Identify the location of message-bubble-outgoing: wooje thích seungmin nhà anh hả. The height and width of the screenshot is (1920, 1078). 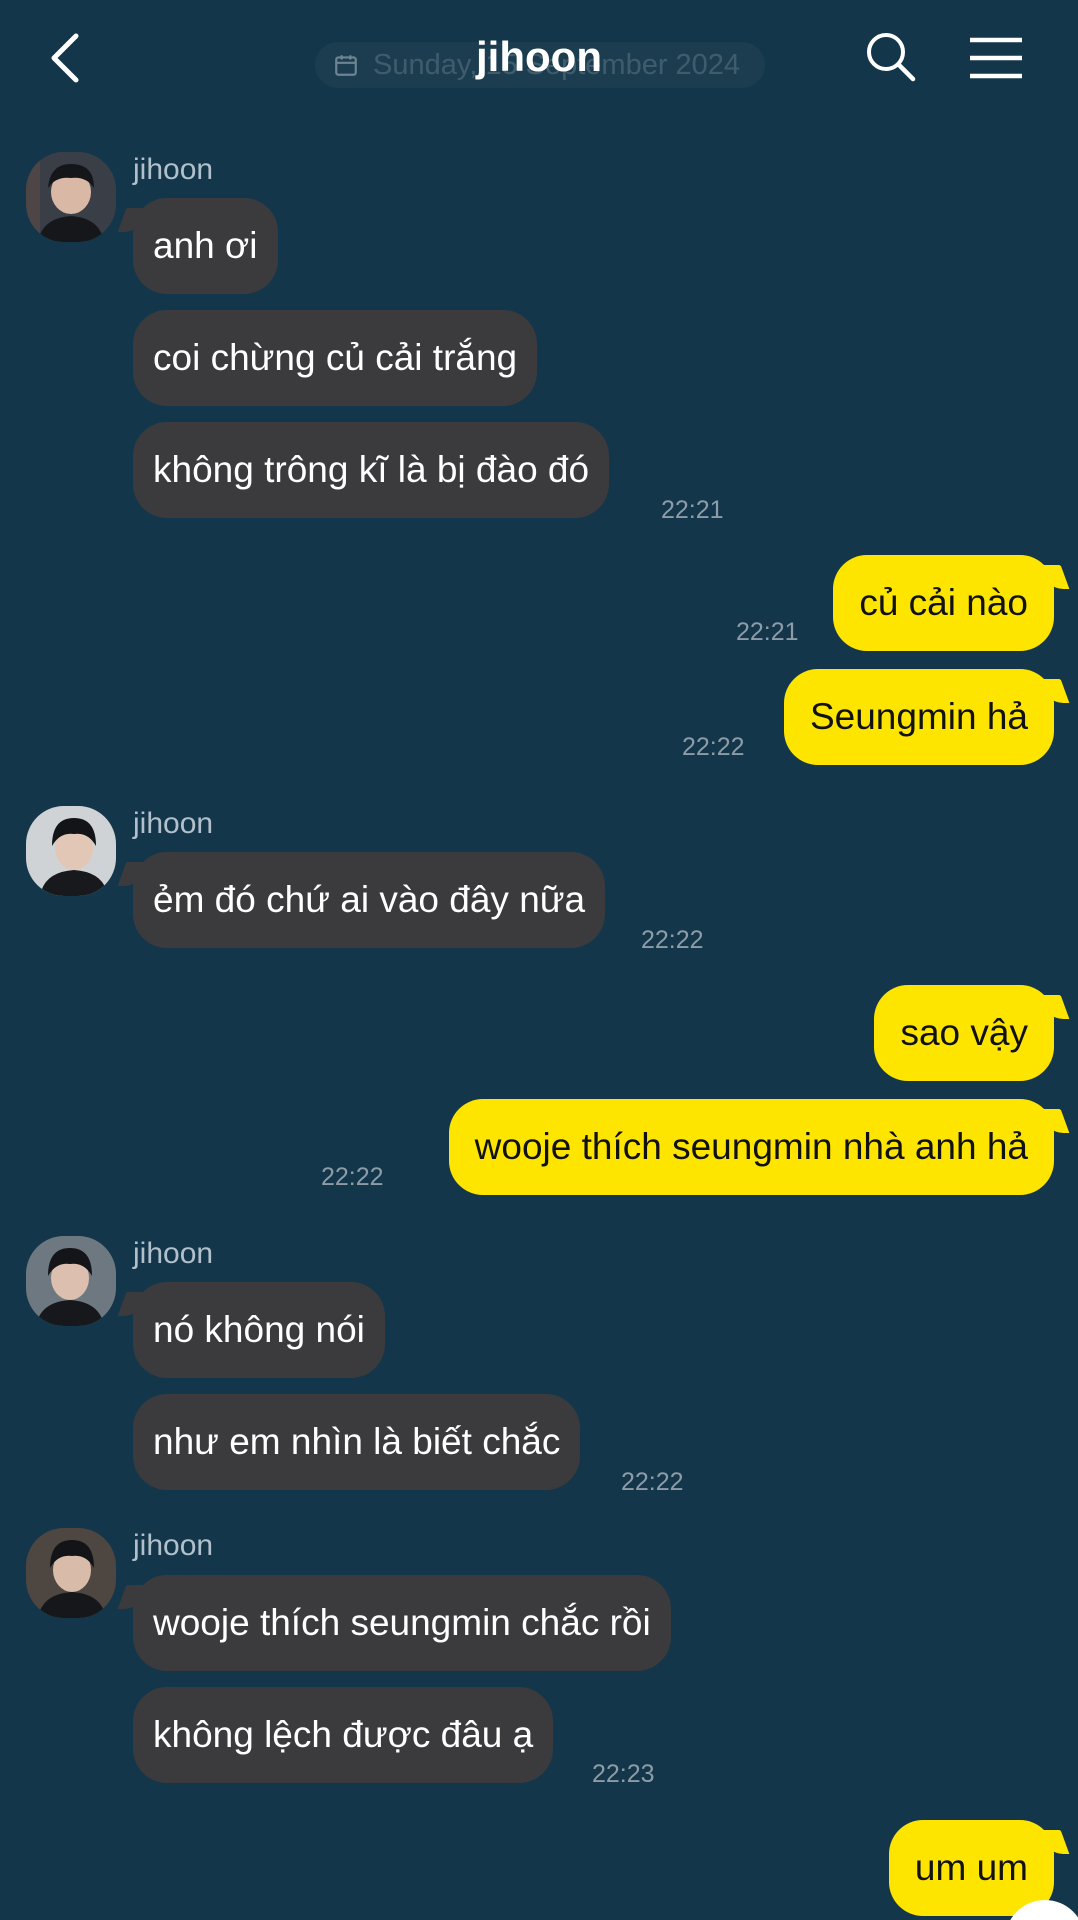
(751, 1147).